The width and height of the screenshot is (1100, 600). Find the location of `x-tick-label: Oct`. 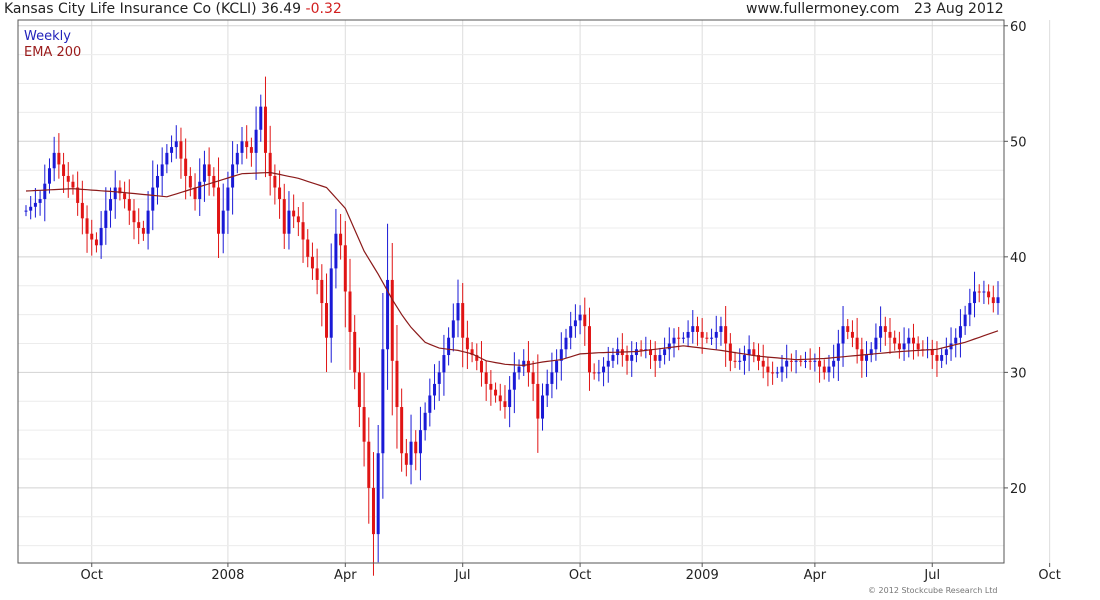

x-tick-label: Oct is located at coordinates (580, 575).